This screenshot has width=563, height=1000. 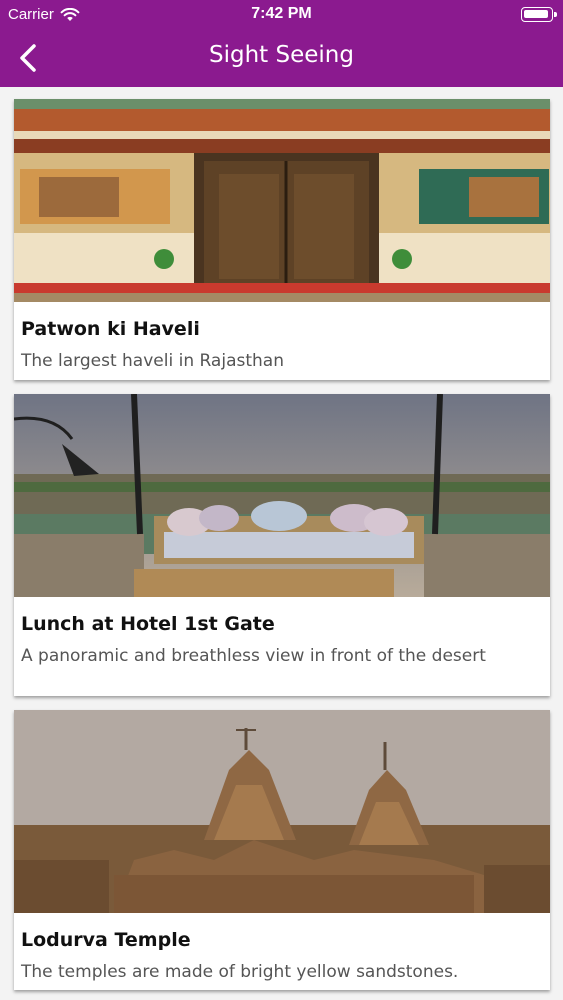 I want to click on place-title: Patwon ki Haveli, so click(x=110, y=329).